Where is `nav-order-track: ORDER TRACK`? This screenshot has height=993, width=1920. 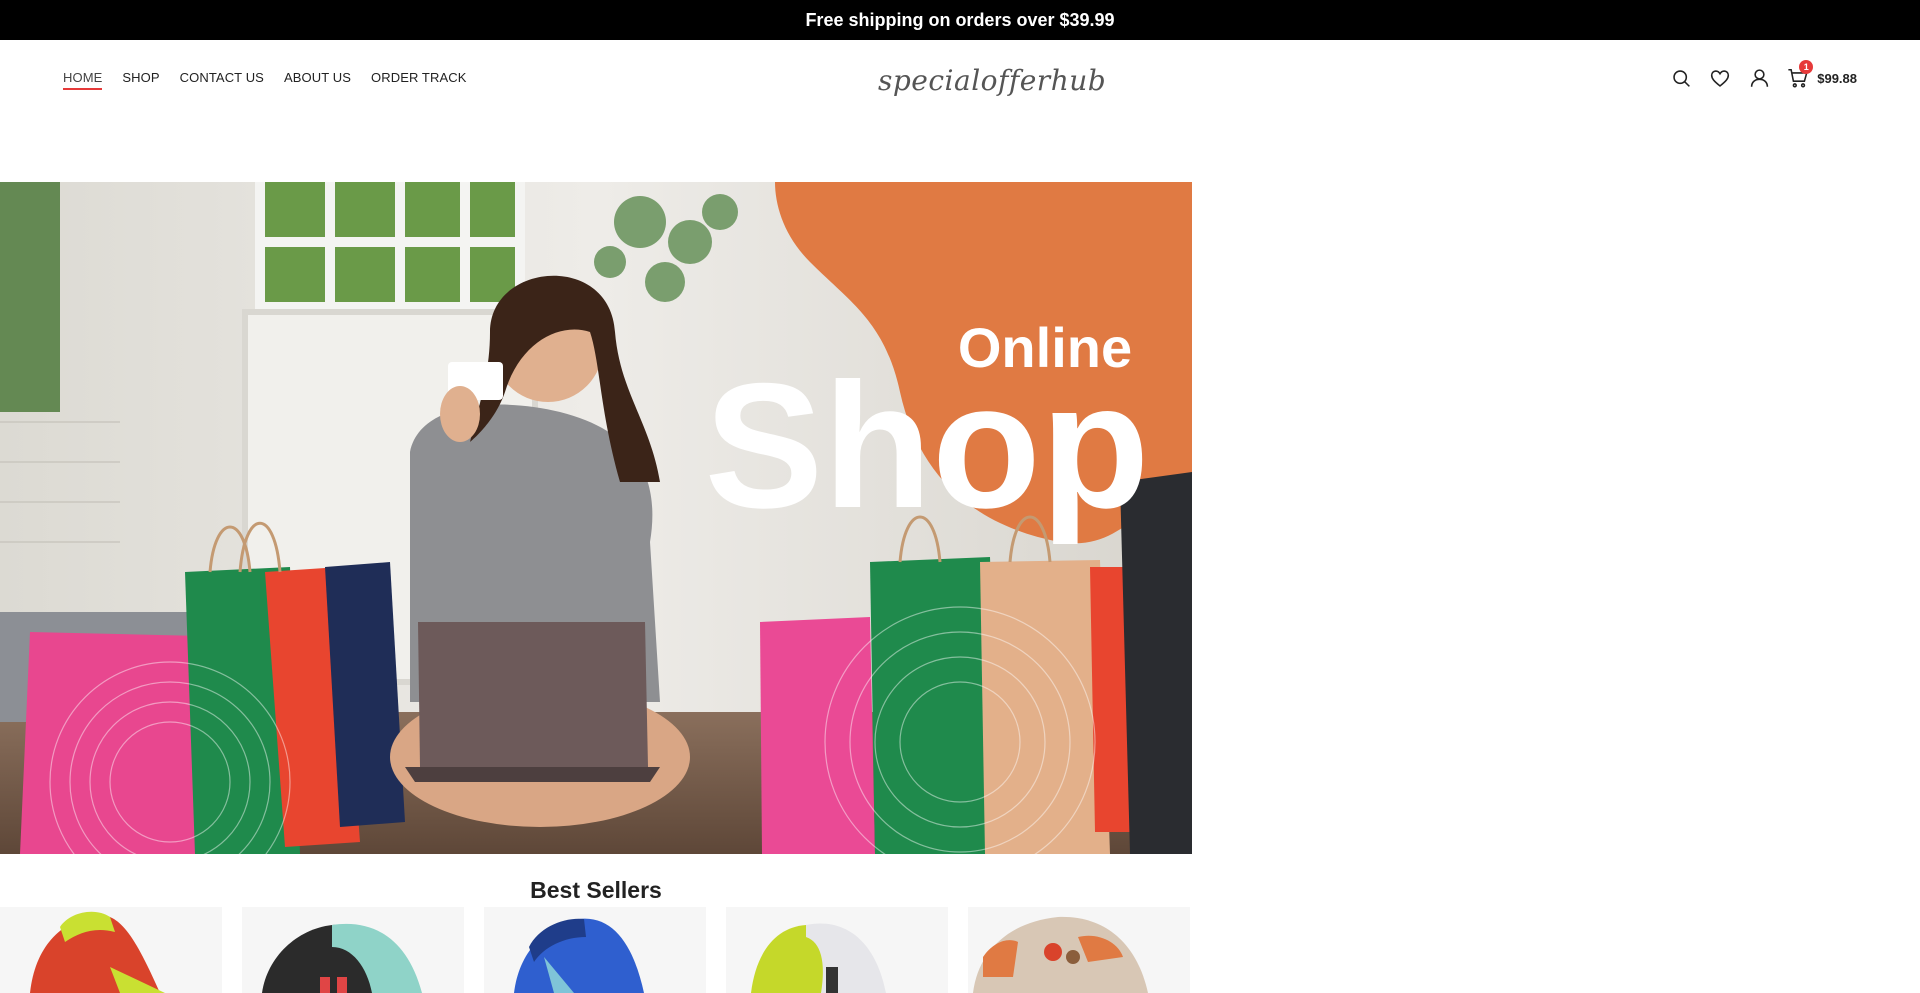
nav-order-track: ORDER TRACK is located at coordinates (418, 80).